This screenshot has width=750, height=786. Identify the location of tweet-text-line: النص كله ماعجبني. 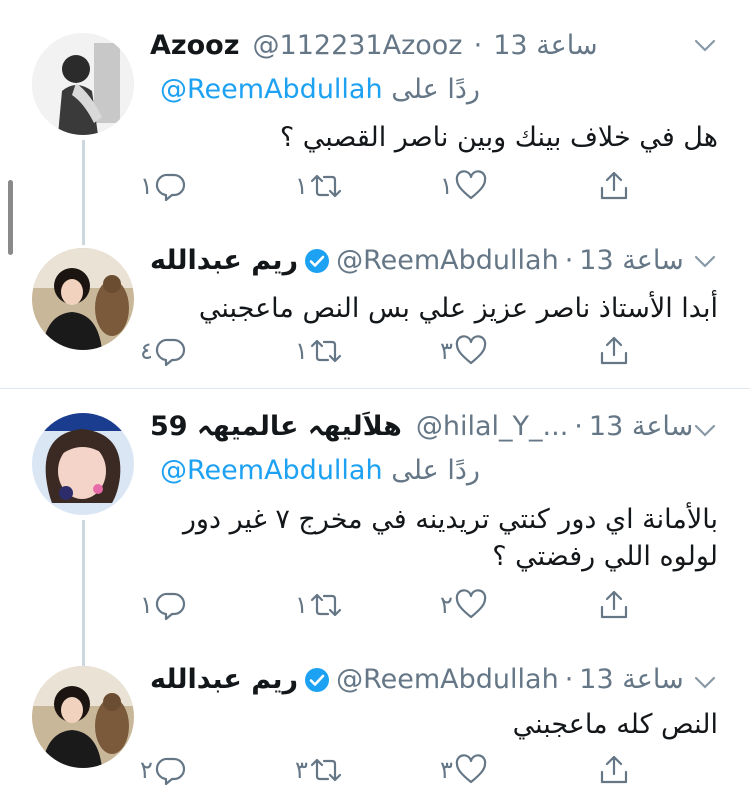
(615, 724).